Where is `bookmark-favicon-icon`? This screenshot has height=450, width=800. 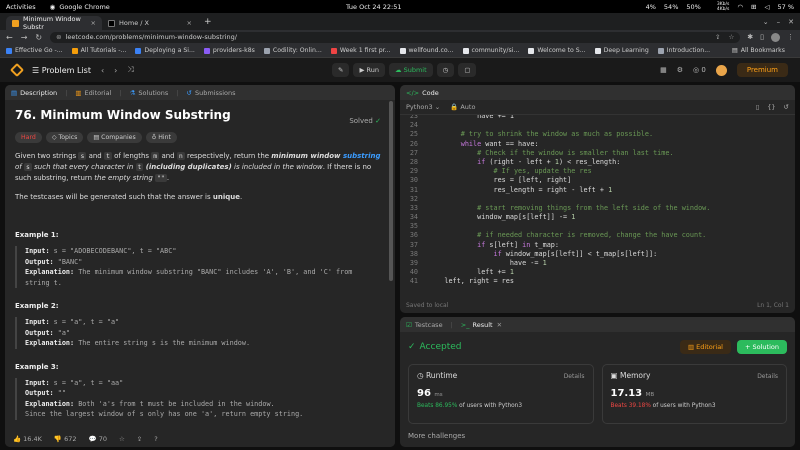
bookmark-favicon-icon is located at coordinates (531, 50).